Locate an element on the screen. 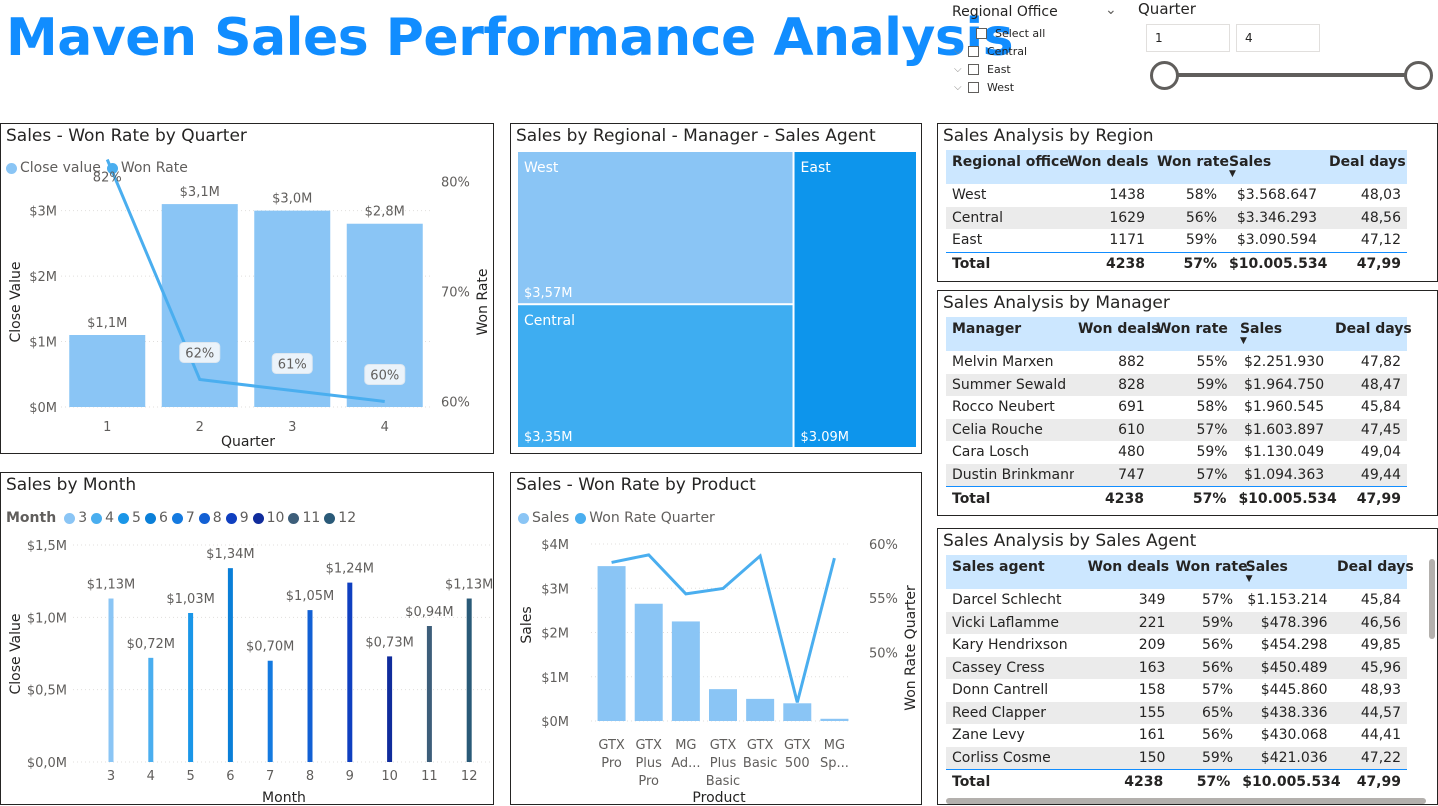  vertical-scrollbar is located at coordinates (1432, 599).